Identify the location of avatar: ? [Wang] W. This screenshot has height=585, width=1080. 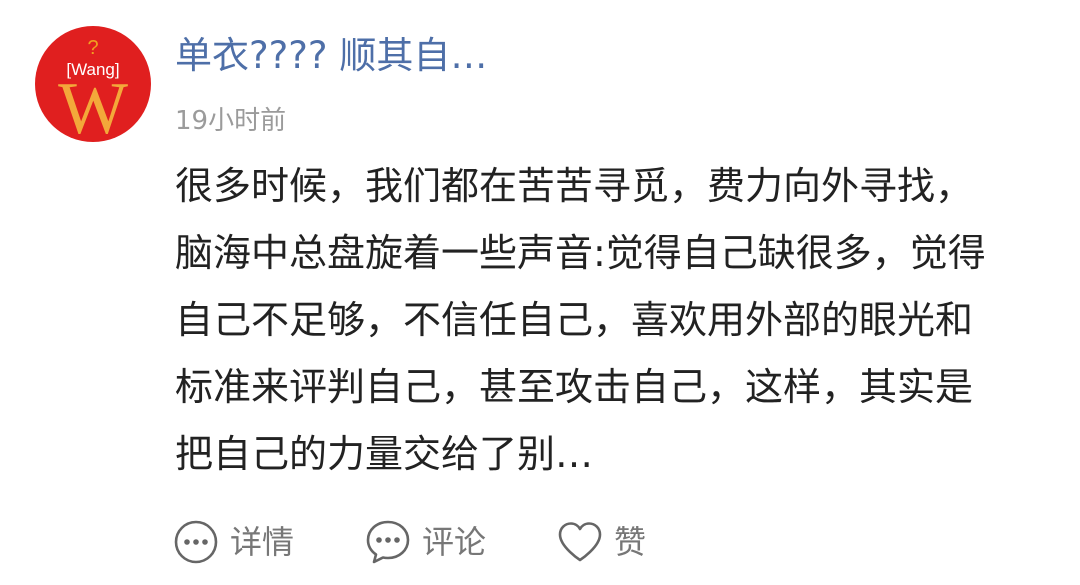
(93, 84).